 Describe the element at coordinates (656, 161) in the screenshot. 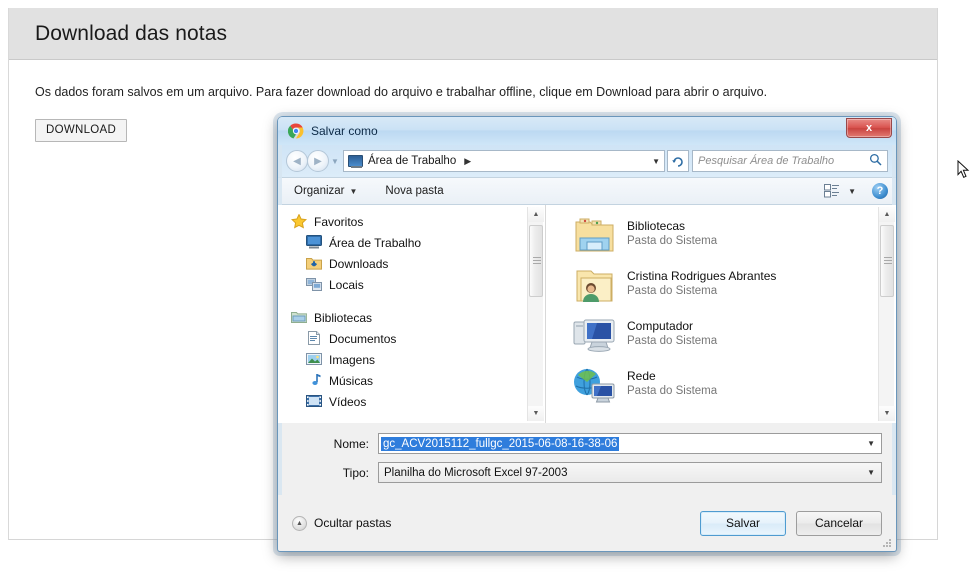

I see `address-dropdown-icon: ▼` at that location.